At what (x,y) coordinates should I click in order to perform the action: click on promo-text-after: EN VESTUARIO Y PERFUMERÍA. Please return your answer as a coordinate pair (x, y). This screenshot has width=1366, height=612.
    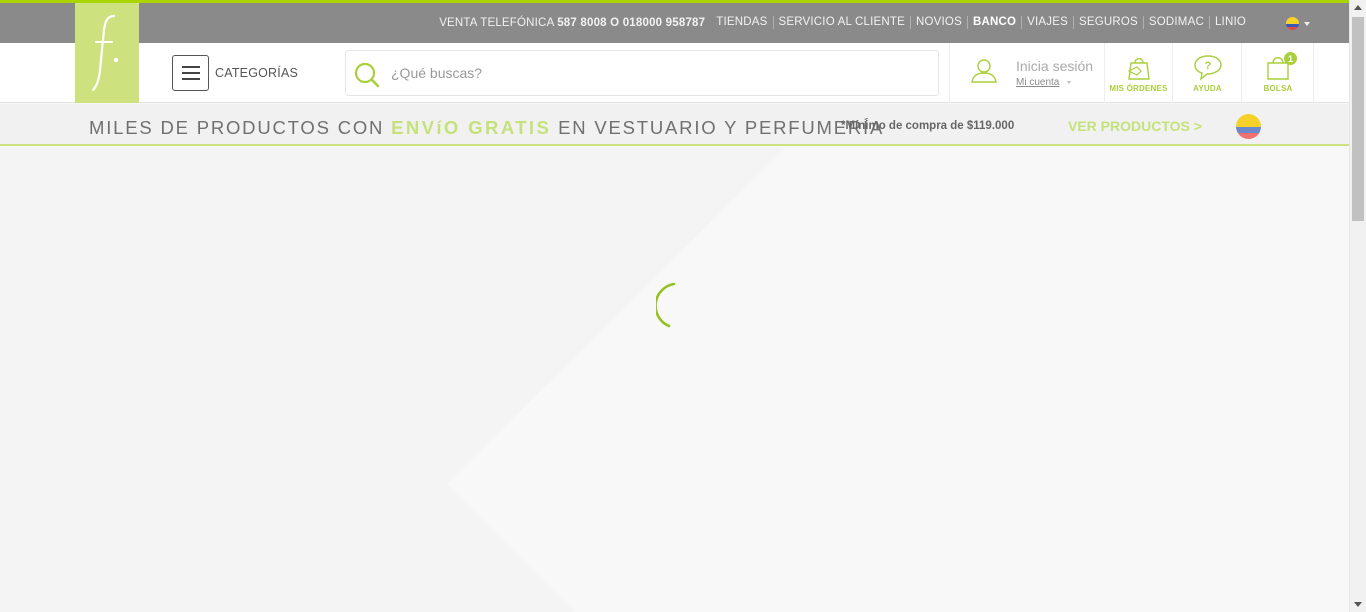
    Looking at the image, I should click on (718, 127).